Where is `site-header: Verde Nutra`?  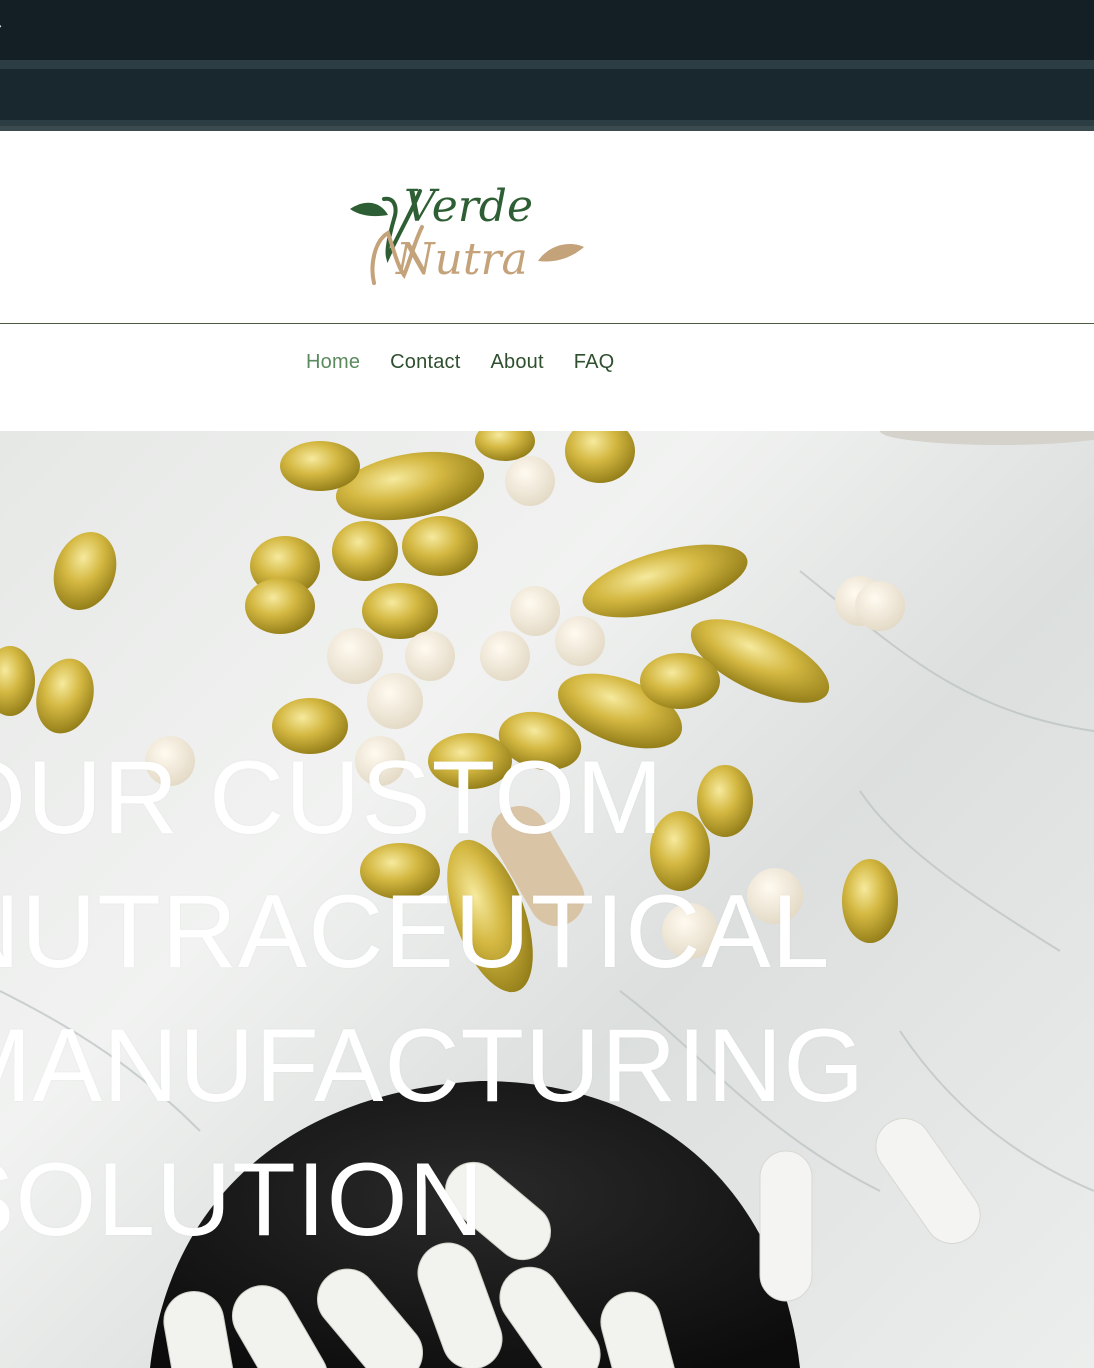 site-header: Verde Nutra is located at coordinates (547, 227).